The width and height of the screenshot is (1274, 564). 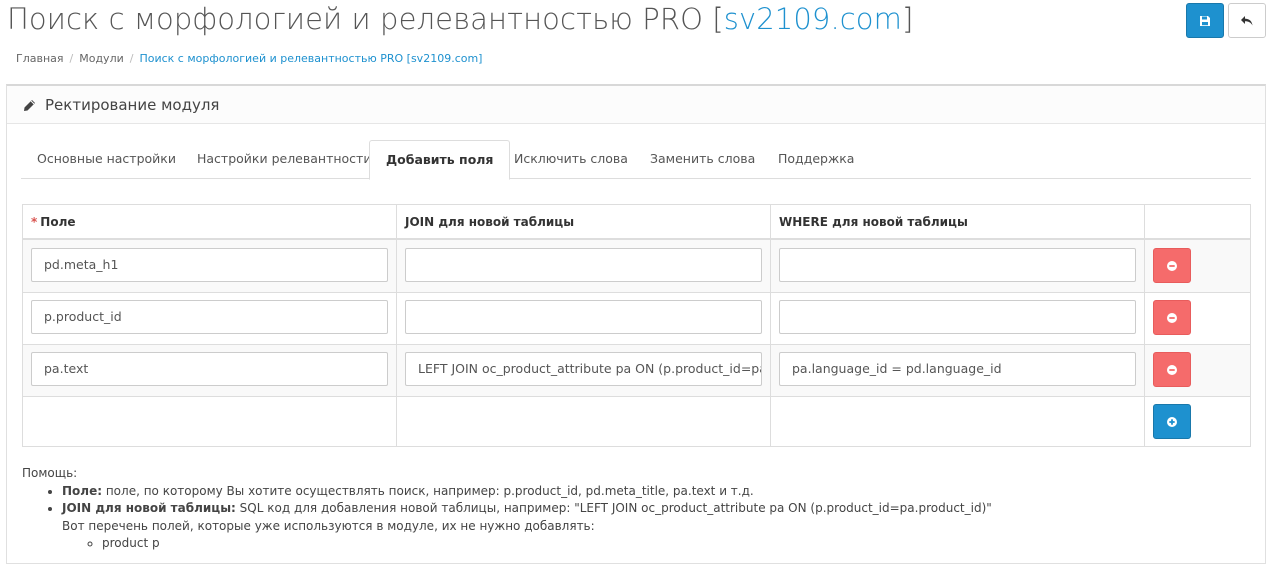 I want to click on tab-exclude-words: Исключить слова, so click(x=571, y=159).